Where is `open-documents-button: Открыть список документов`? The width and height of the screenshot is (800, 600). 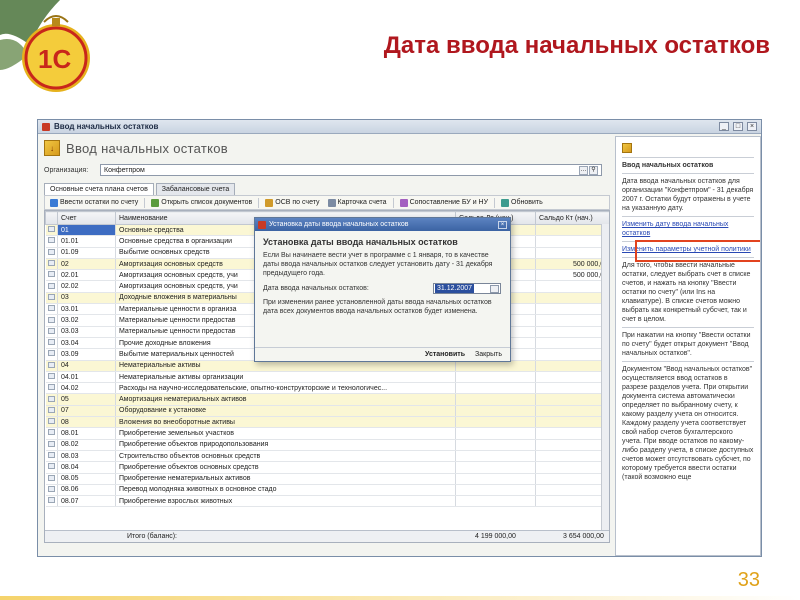
open-documents-button: Открыть список документов is located at coordinates (201, 202).